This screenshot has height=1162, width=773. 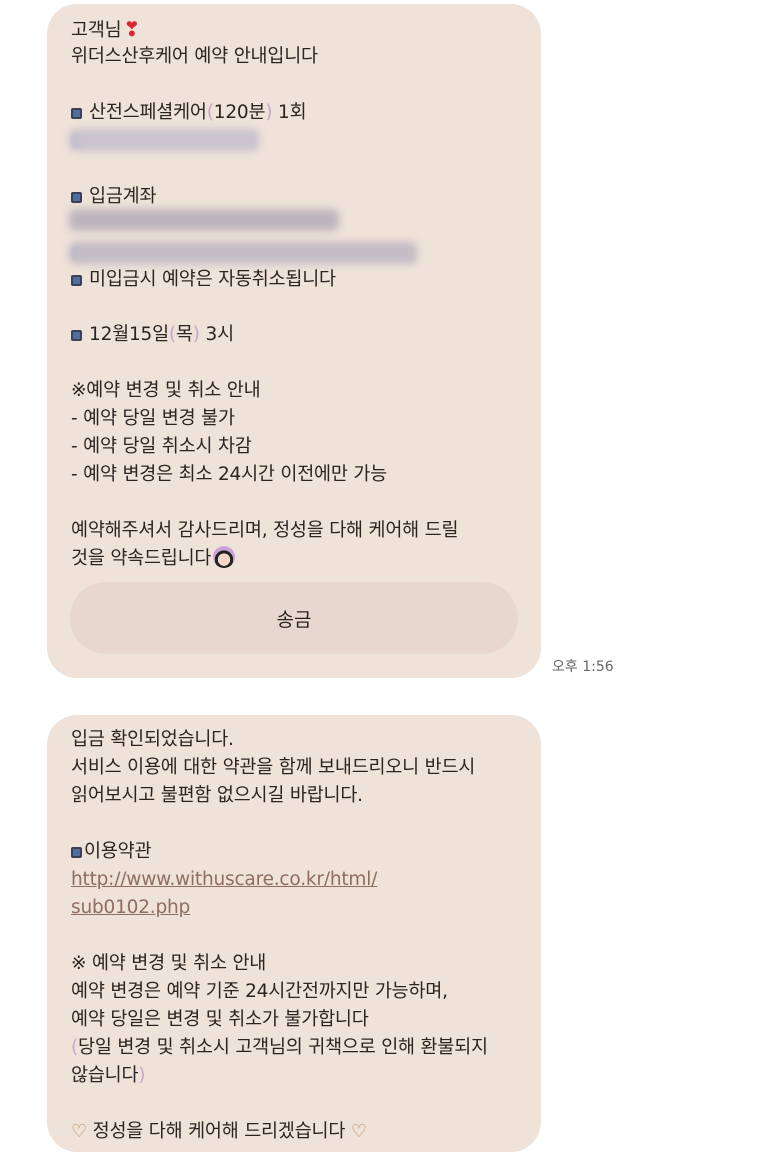 I want to click on terms-intro-text-2: 읽어보시고 불편함 없으시길 바랍니다., so click(x=217, y=795).